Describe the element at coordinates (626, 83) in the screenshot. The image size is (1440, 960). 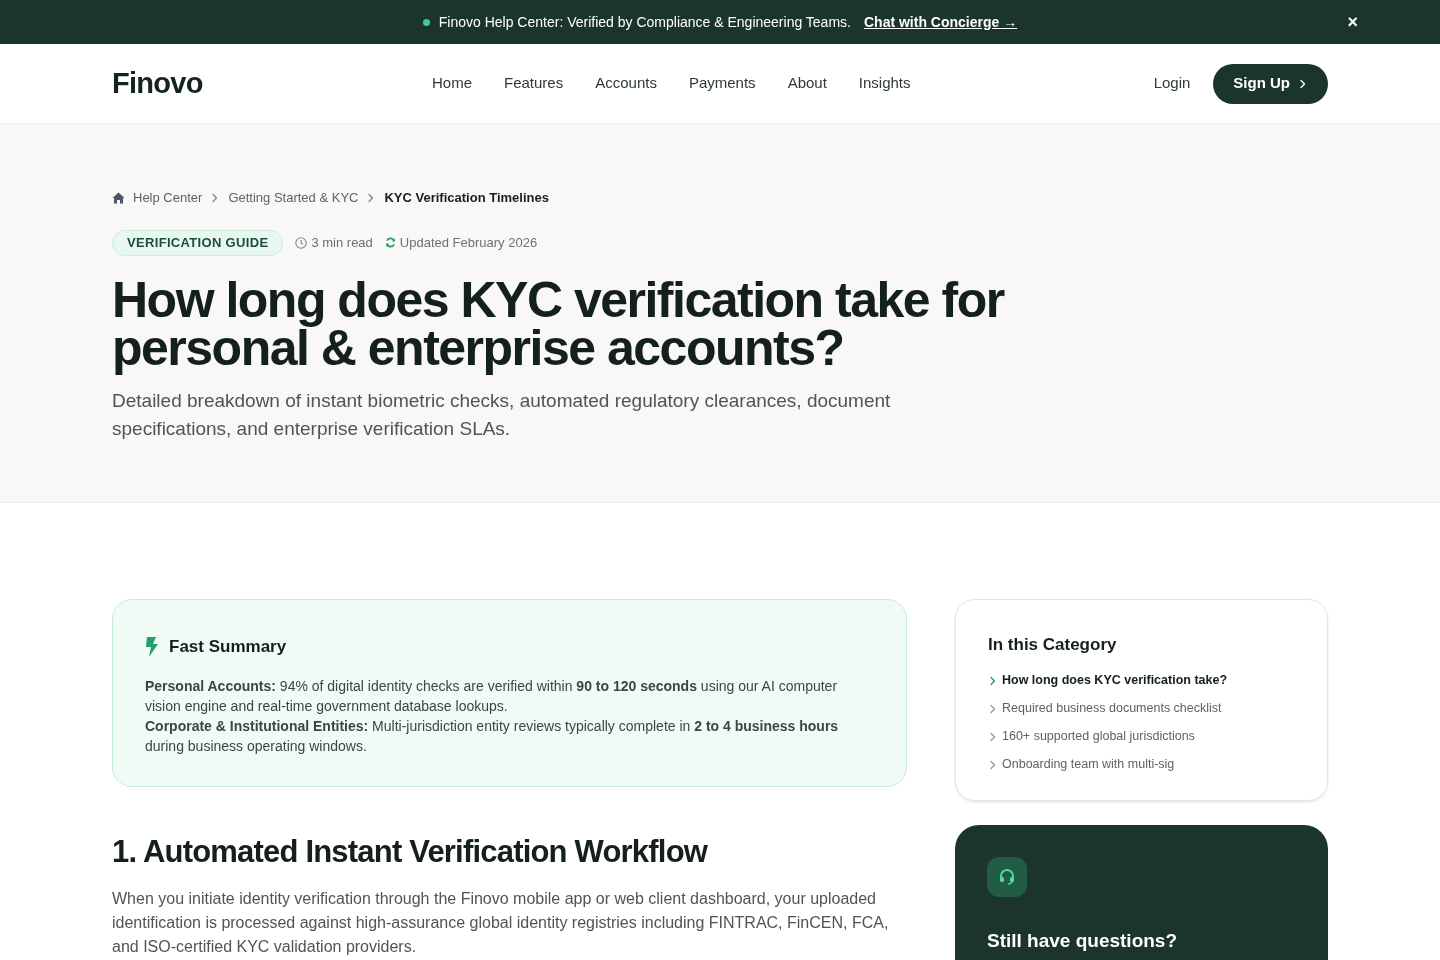
I see `nav-link: Accounts` at that location.